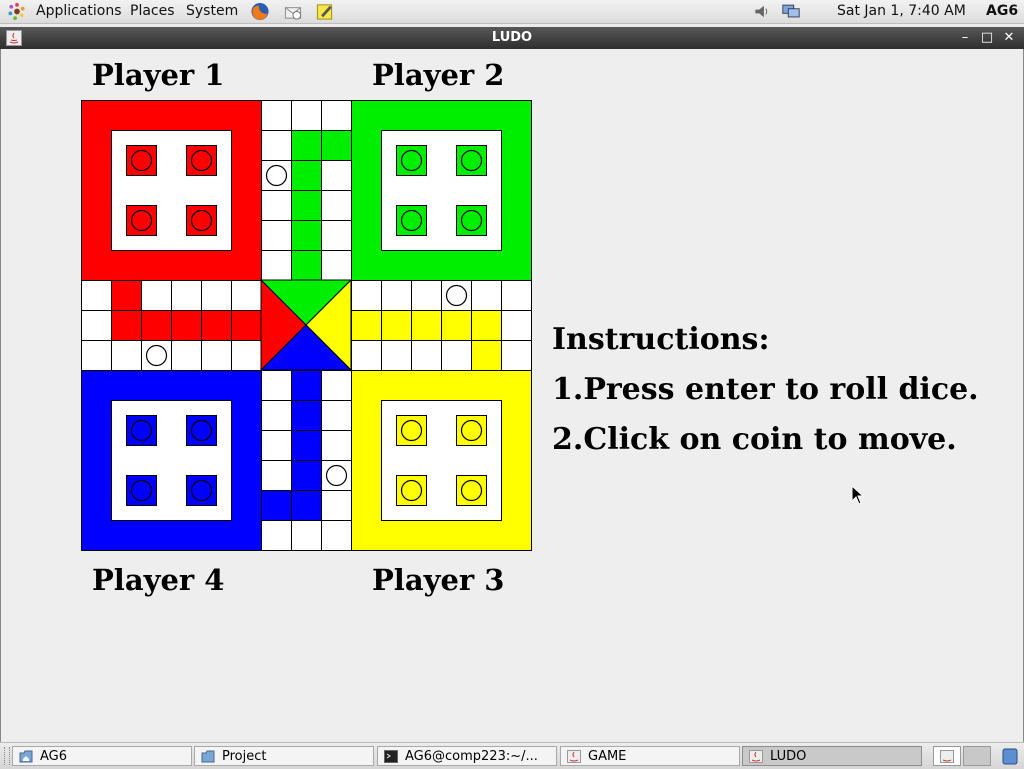 This screenshot has height=769, width=1024. What do you see at coordinates (791, 11) in the screenshot?
I see `network-icon` at bounding box center [791, 11].